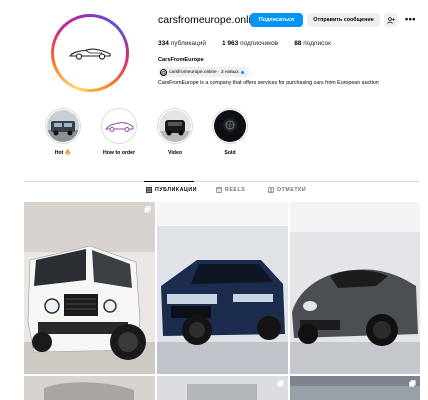 The height and width of the screenshot is (400, 428). Describe the element at coordinates (181, 60) in the screenshot. I see `profile-full-name: CarsFromEurope` at that location.